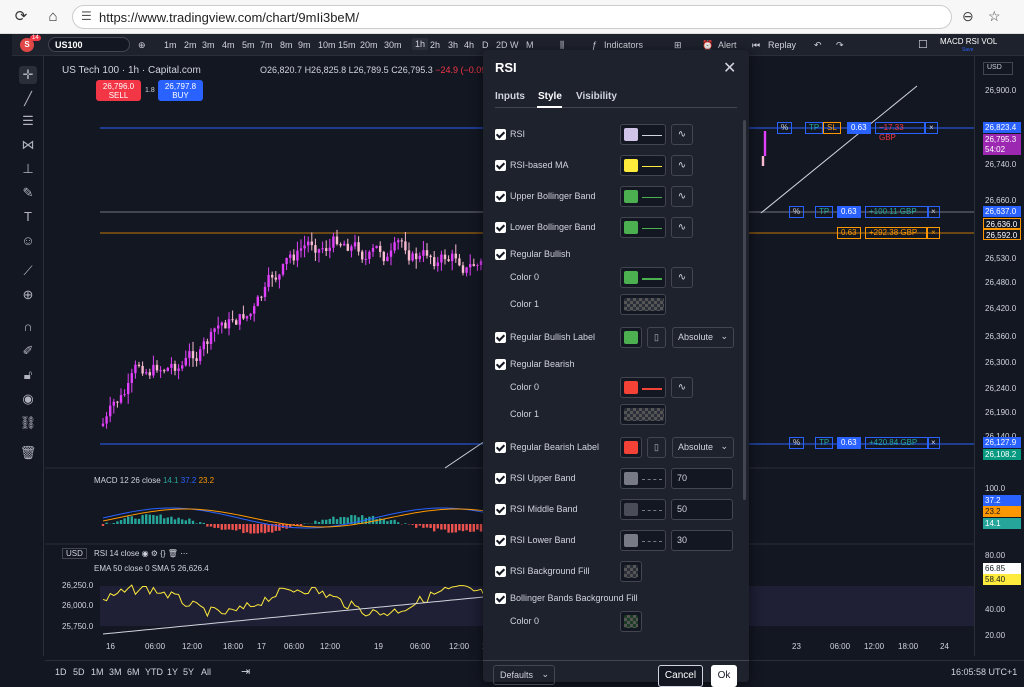 This screenshot has height=687, width=1024. What do you see at coordinates (702, 540) in the screenshot?
I see `lower-band-input: 30` at bounding box center [702, 540].